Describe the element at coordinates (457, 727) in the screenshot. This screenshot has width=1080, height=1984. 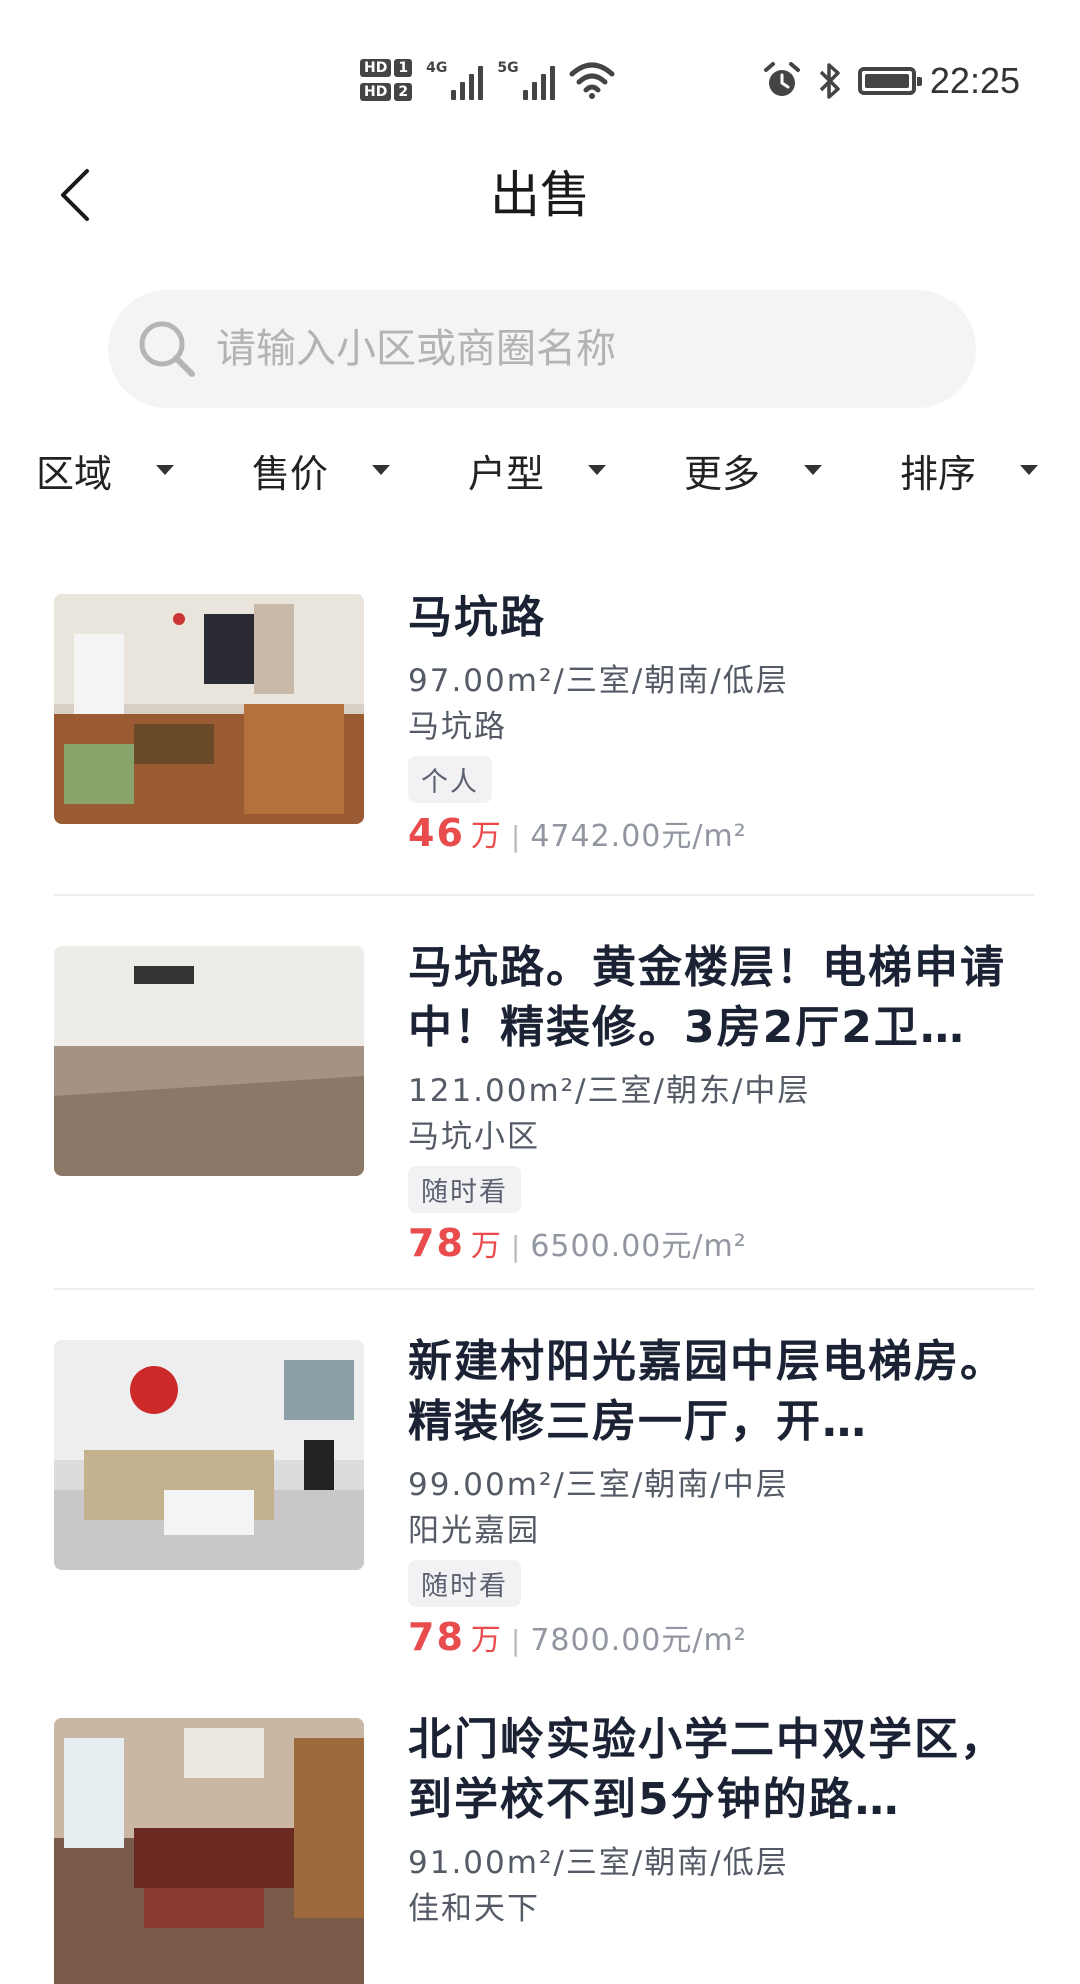
I see `listing-community: 马坑路` at that location.